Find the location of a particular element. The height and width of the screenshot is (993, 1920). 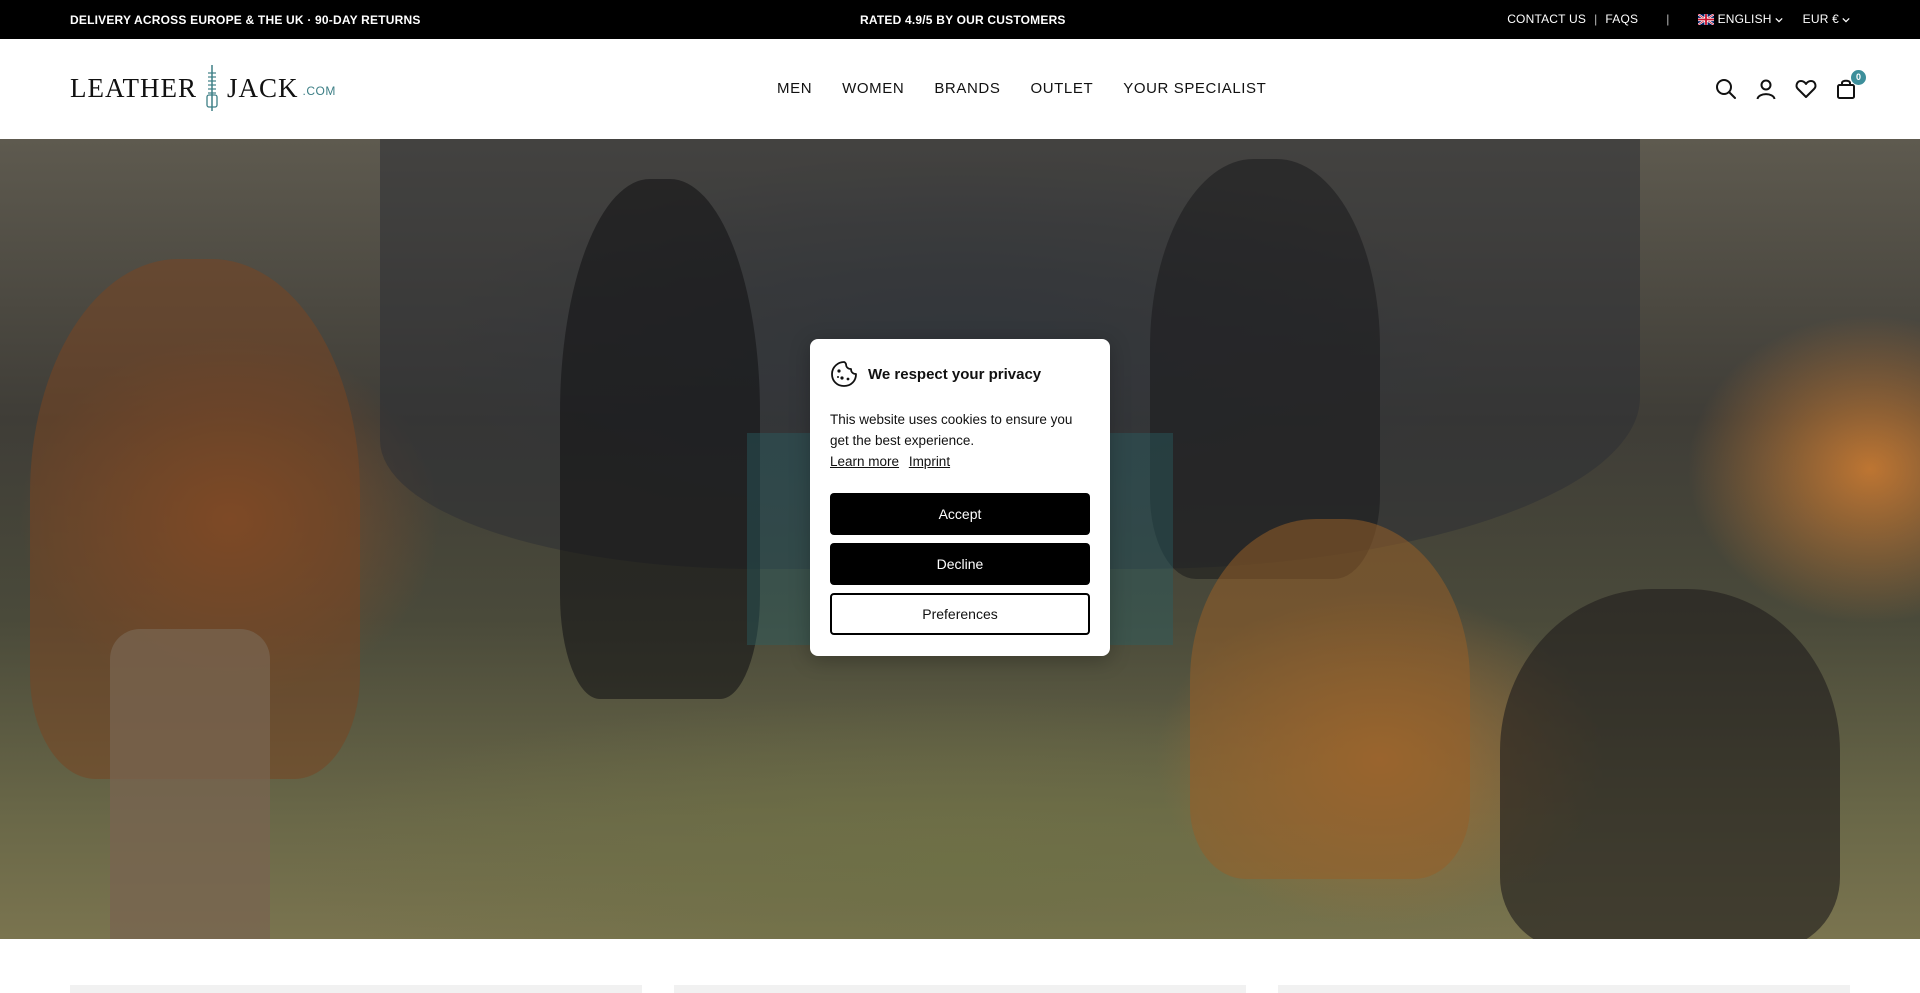

language-label: ENGLISH is located at coordinates (1744, 19).